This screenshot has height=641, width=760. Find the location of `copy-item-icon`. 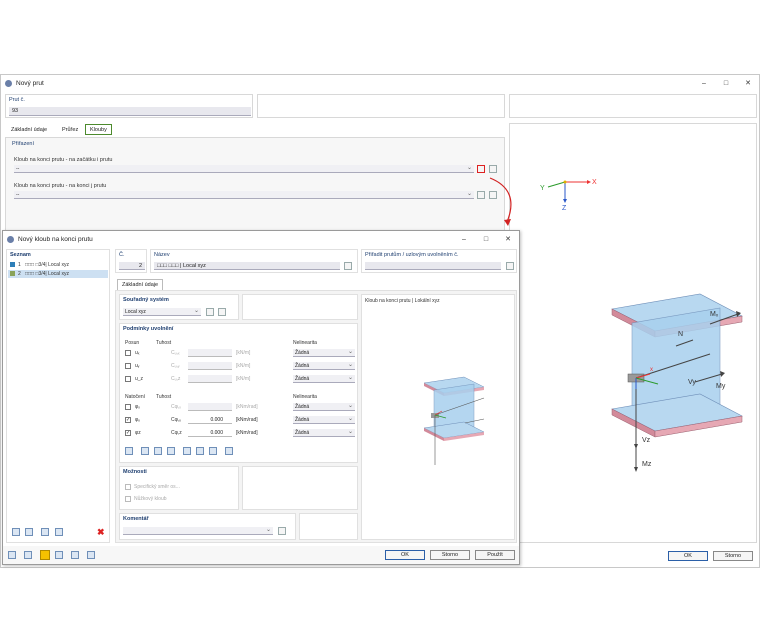

copy-item-icon is located at coordinates (29, 532).